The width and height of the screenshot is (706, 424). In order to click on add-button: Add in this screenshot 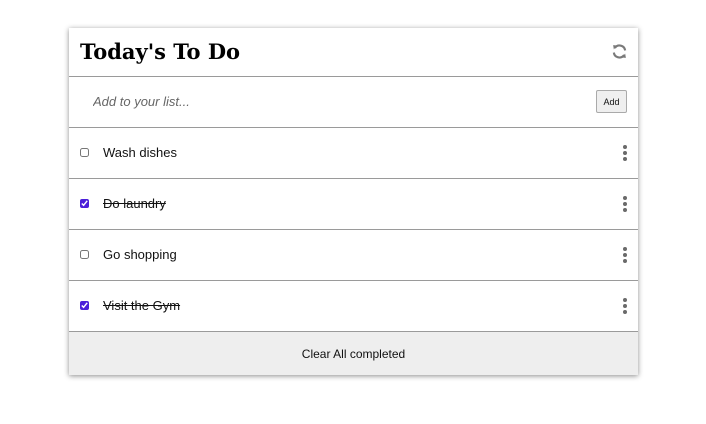, I will do `click(611, 101)`.